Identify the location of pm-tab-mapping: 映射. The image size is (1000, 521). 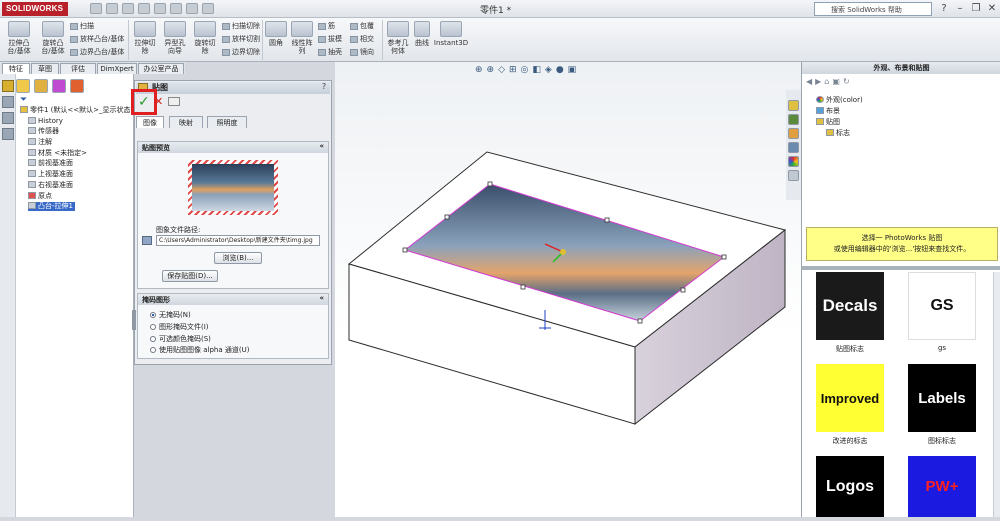
(186, 122).